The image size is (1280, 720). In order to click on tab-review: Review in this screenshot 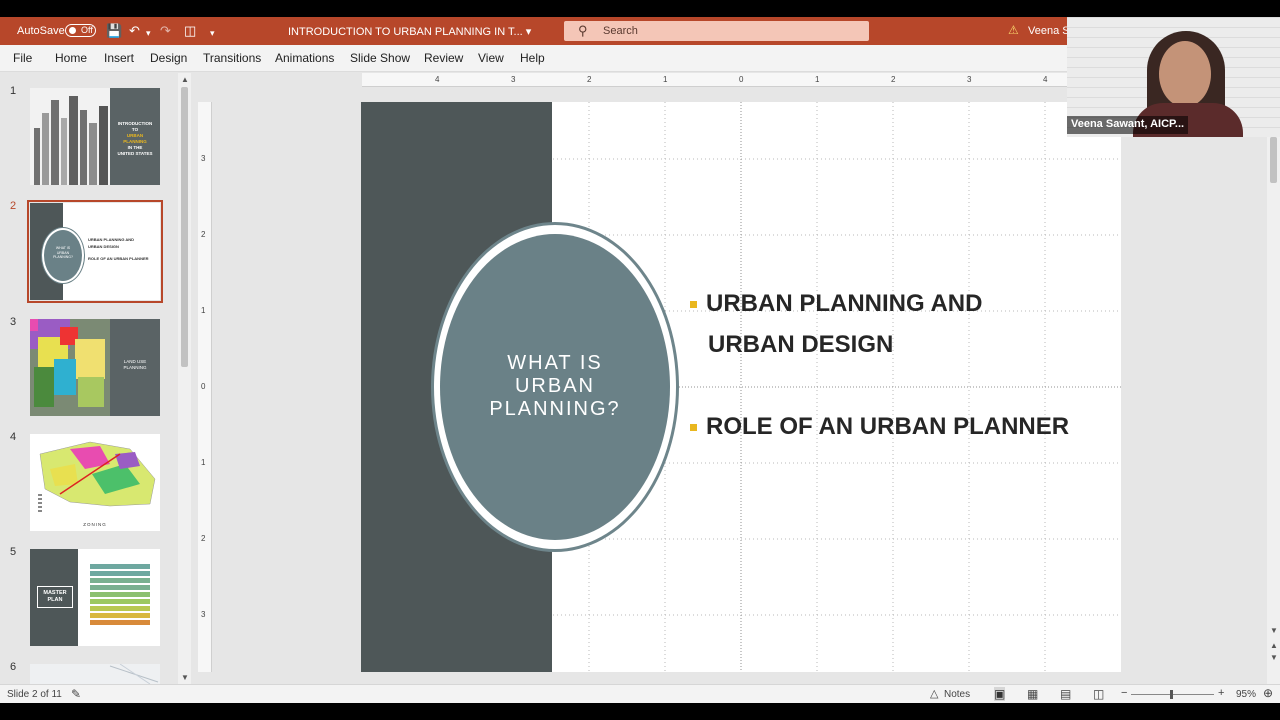, I will do `click(443, 58)`.